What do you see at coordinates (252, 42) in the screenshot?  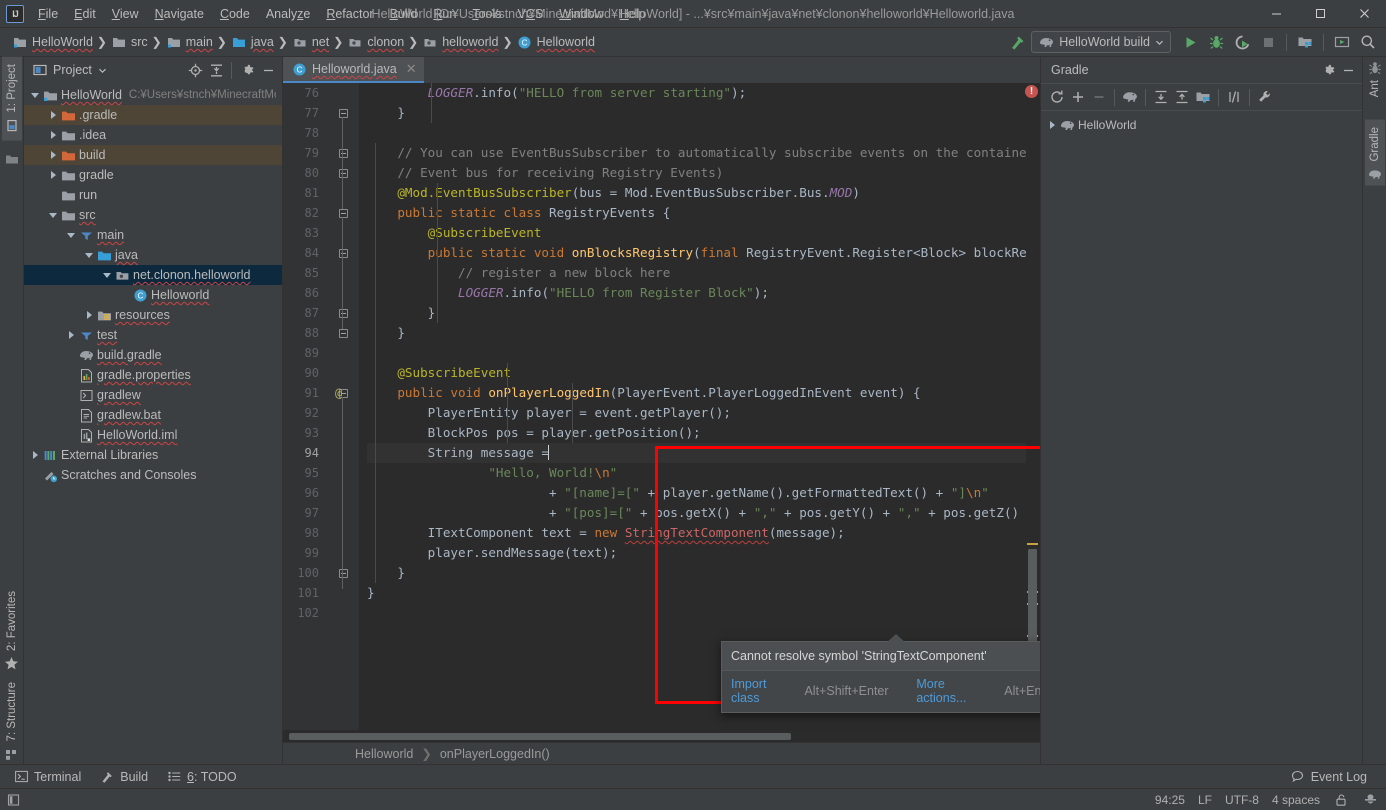 I see `breadcrumb-item-java: java` at bounding box center [252, 42].